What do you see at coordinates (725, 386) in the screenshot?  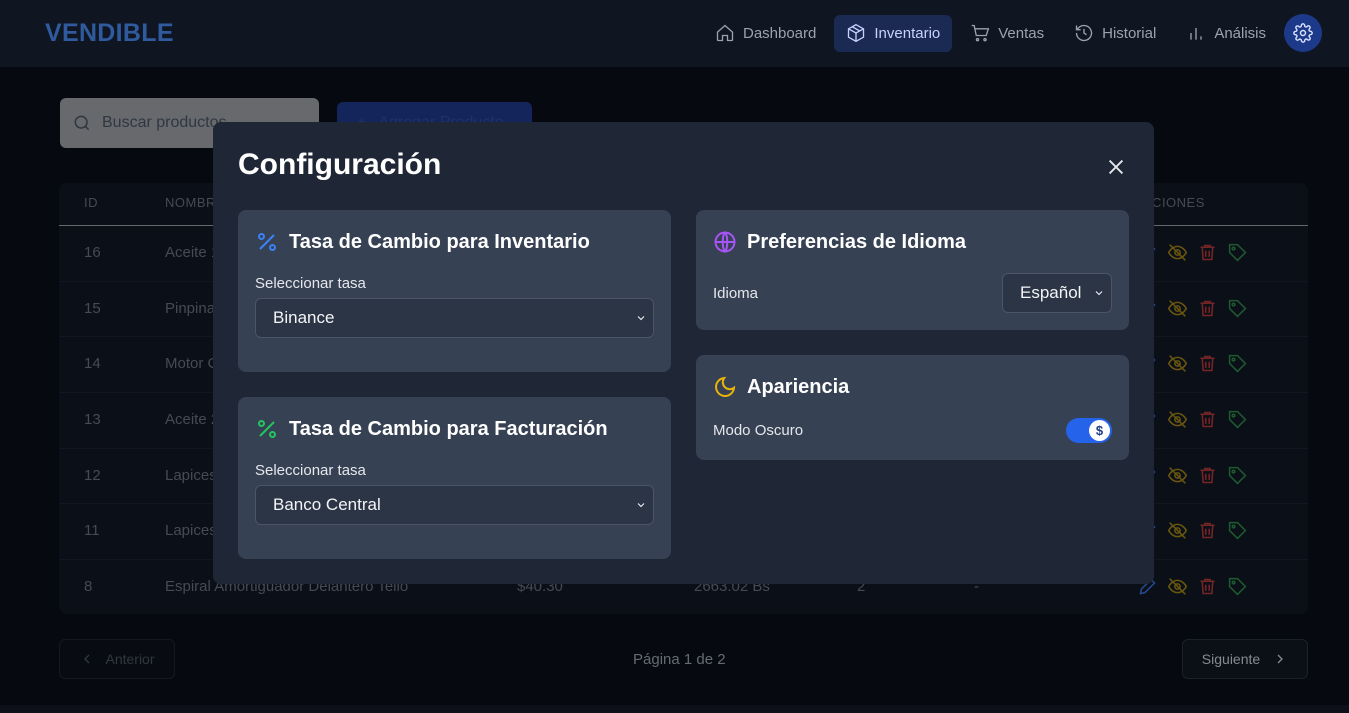 I see `moon-icon` at bounding box center [725, 386].